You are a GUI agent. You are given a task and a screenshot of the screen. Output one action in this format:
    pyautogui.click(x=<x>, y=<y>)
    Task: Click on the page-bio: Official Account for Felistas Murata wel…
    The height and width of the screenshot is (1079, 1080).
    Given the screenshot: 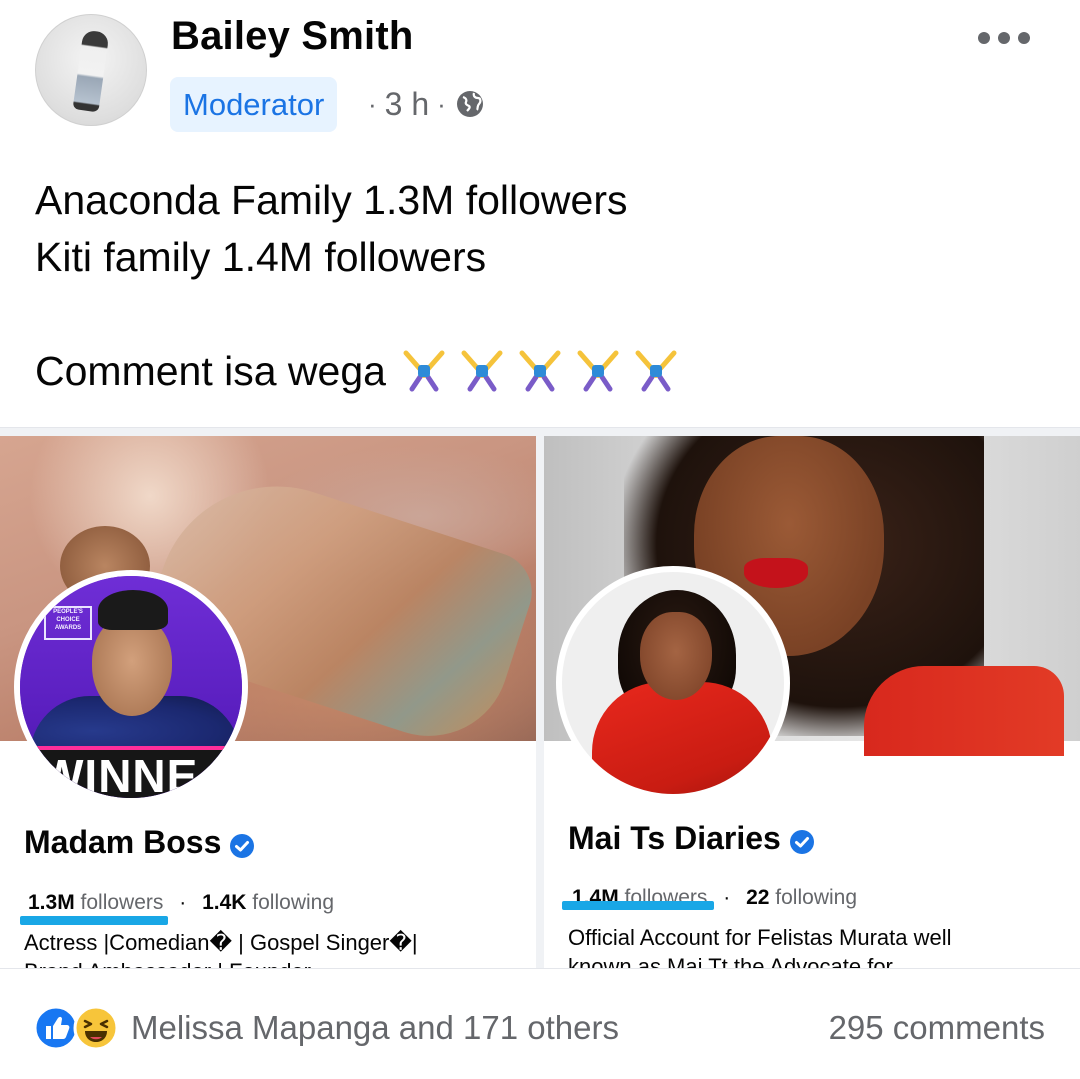 What is the action you would take?
    pyautogui.click(x=760, y=945)
    